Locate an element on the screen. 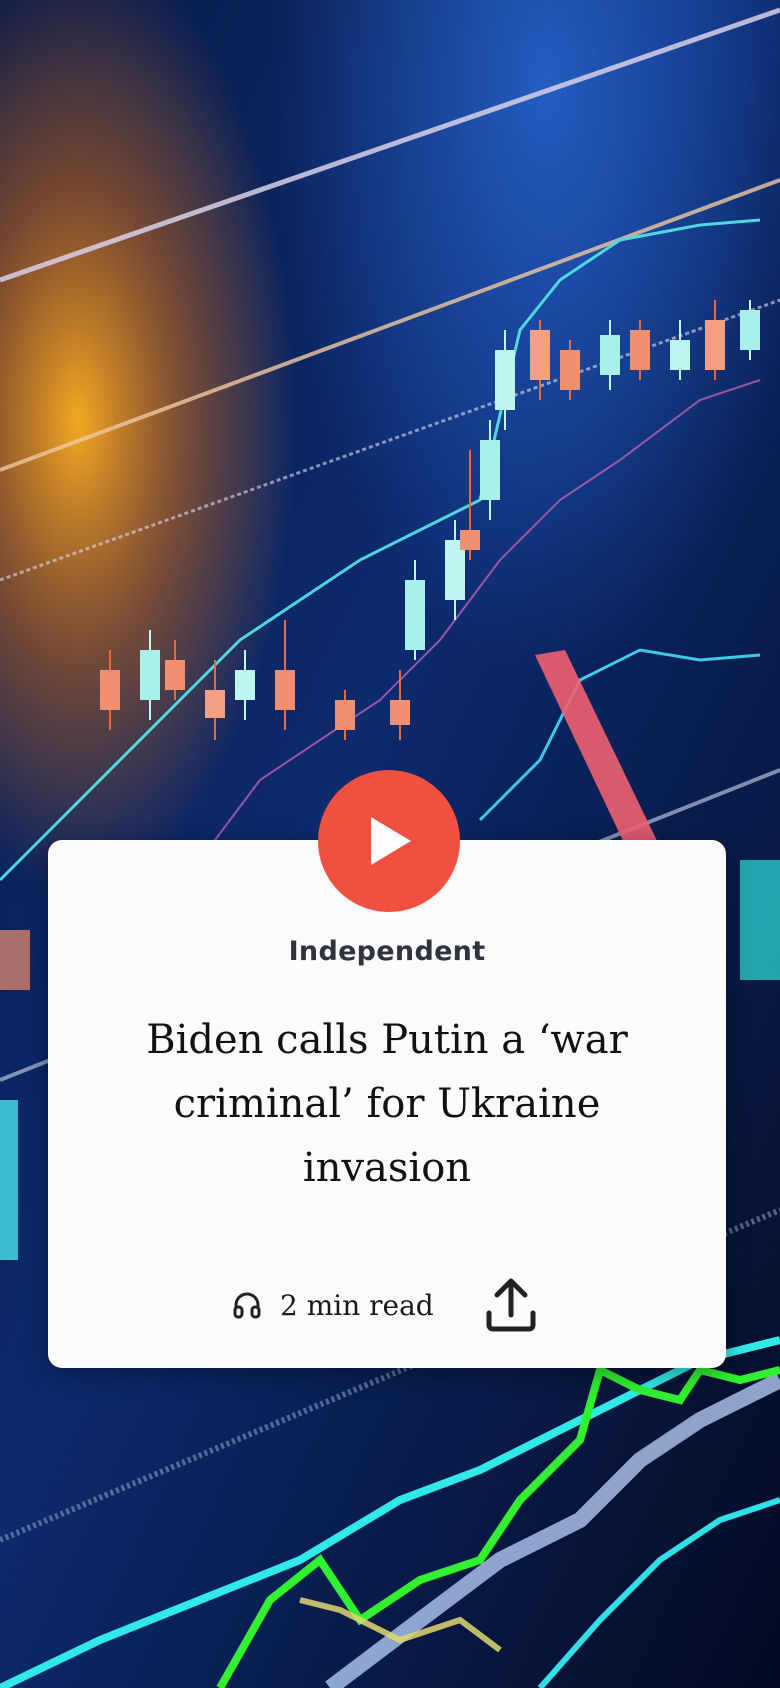 This screenshot has width=780, height=1688. play-button is located at coordinates (389, 841).